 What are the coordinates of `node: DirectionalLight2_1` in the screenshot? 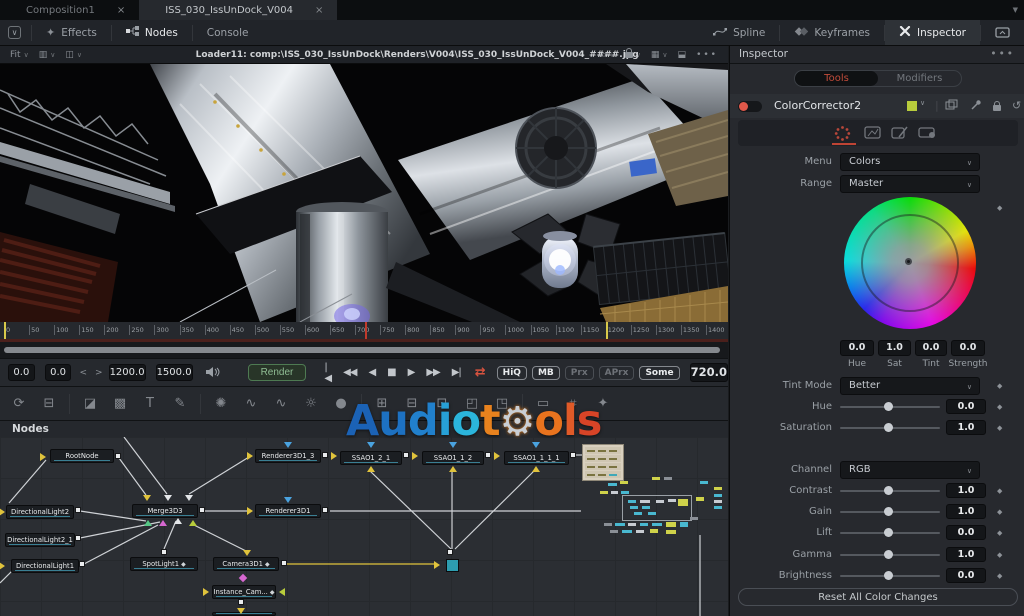 It's located at (40, 540).